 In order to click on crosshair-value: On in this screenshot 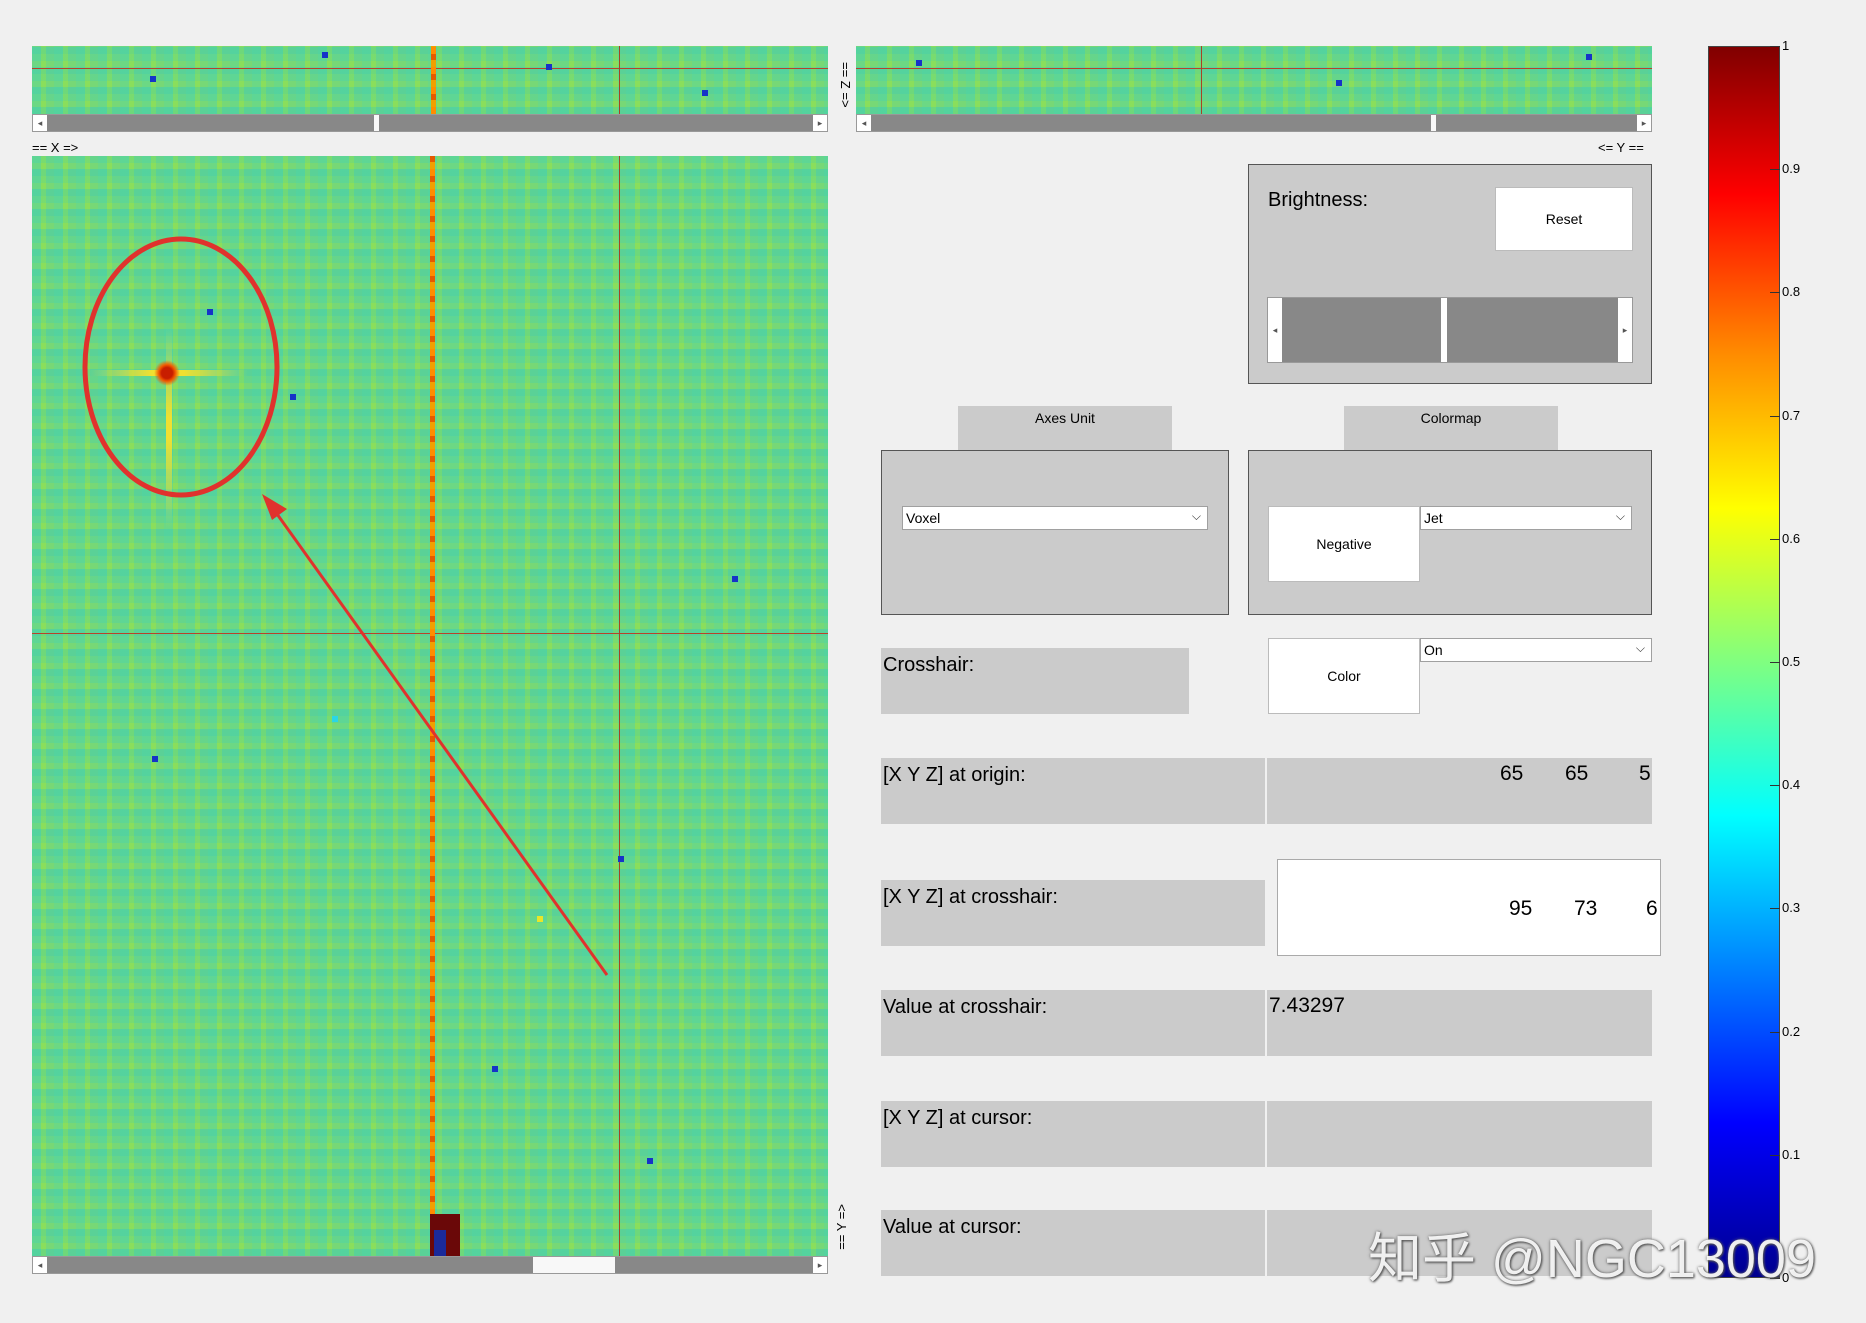, I will do `click(1433, 650)`.